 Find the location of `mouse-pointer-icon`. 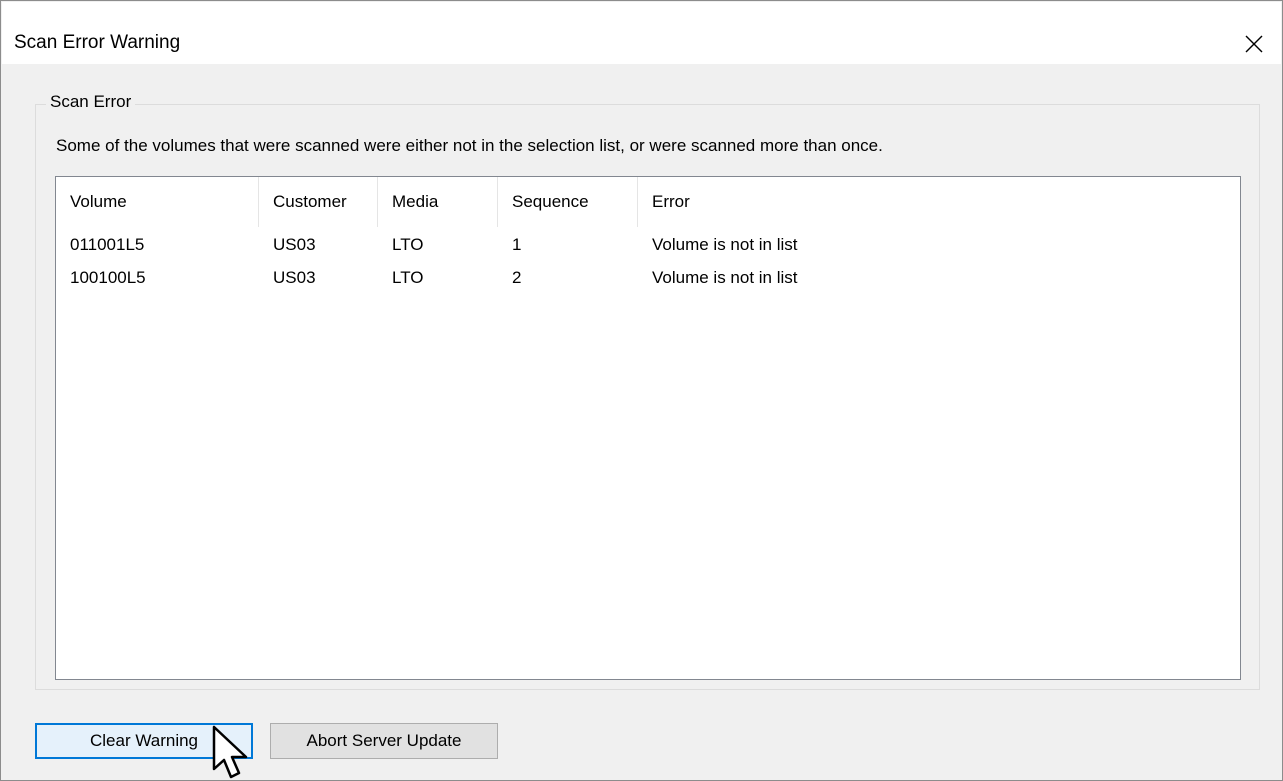

mouse-pointer-icon is located at coordinates (230, 752).